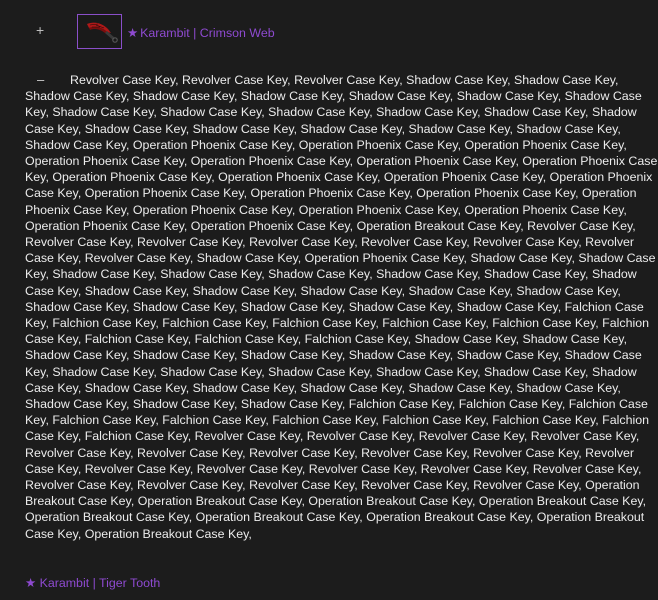 The width and height of the screenshot is (658, 600). What do you see at coordinates (207, 33) in the screenshot?
I see `item-name: Karambit | Crimson Web` at bounding box center [207, 33].